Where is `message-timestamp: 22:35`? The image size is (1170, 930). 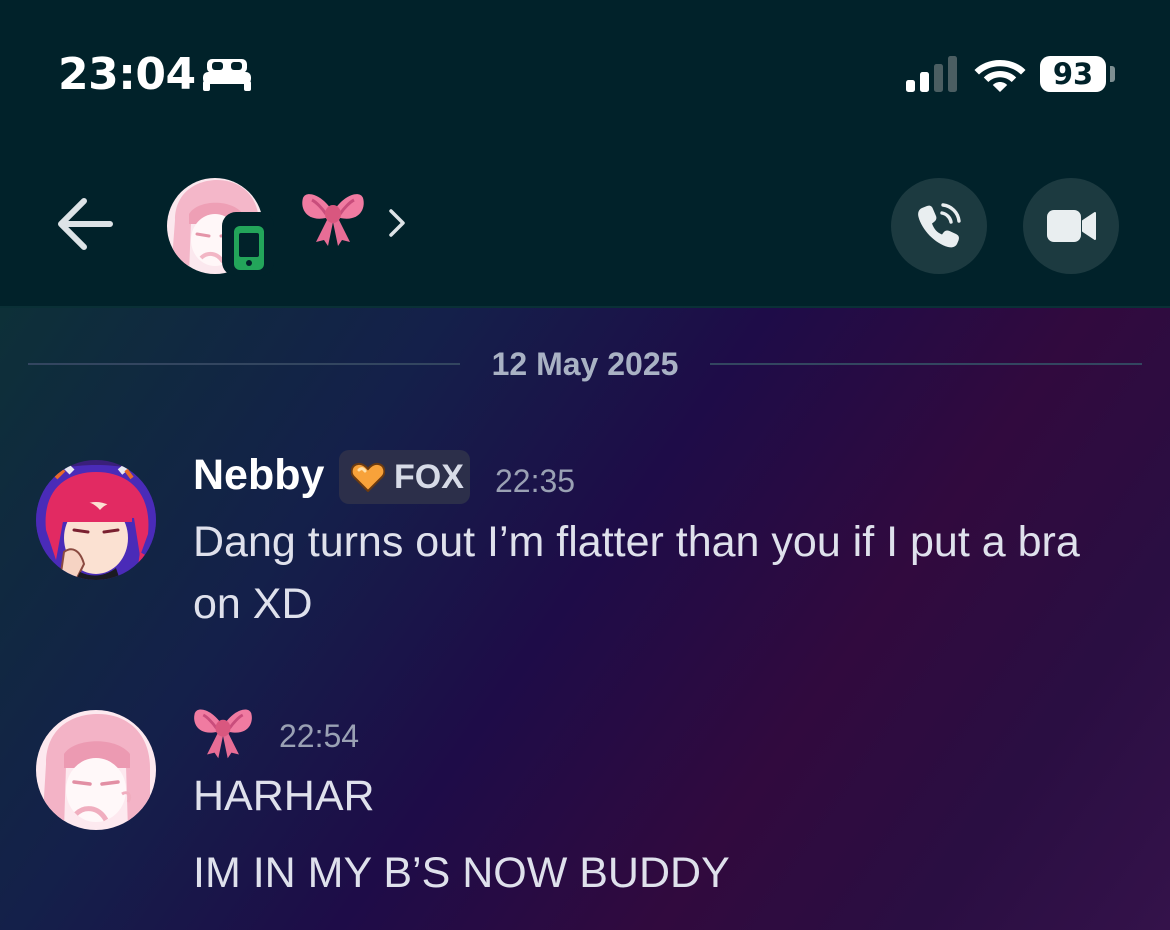 message-timestamp: 22:35 is located at coordinates (535, 481).